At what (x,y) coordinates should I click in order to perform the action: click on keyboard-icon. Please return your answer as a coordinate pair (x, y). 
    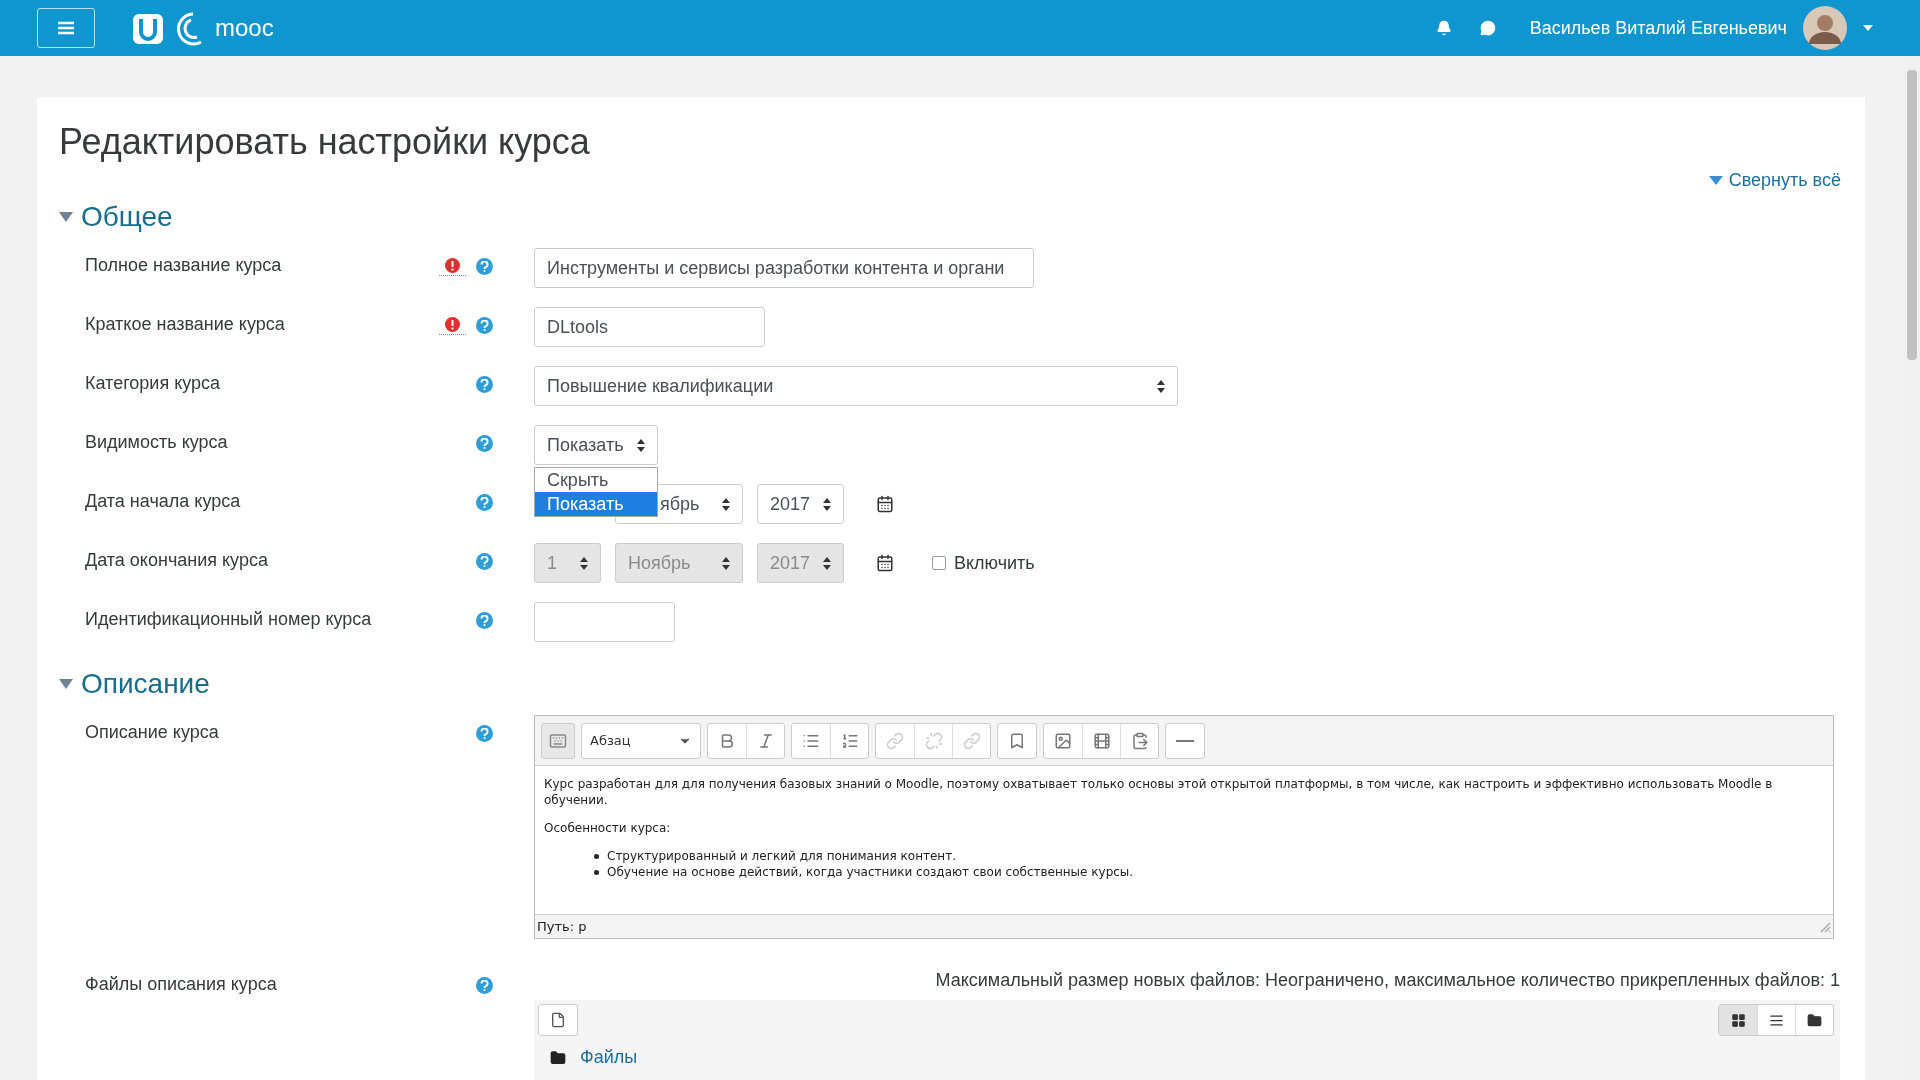
    Looking at the image, I should click on (558, 740).